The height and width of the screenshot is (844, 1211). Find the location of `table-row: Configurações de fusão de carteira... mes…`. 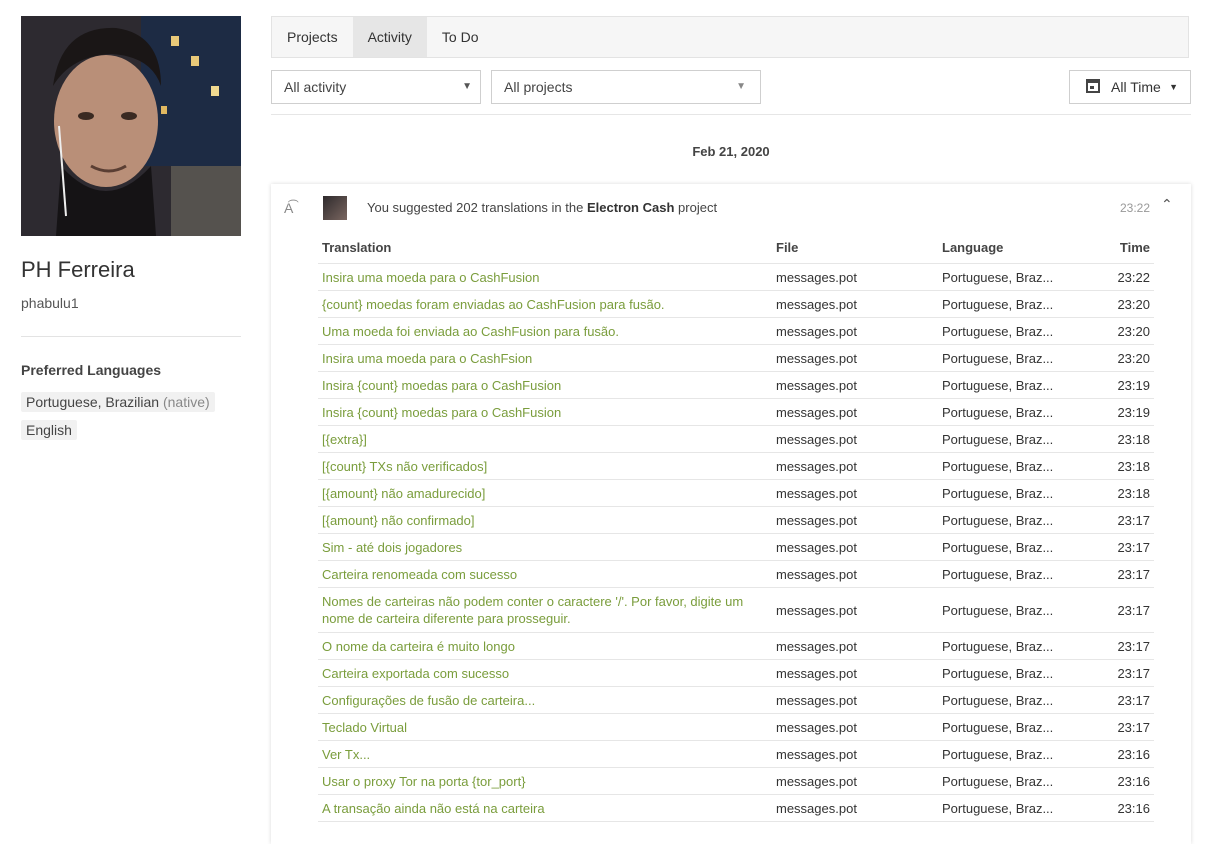

table-row: Configurações de fusão de carteira... mes… is located at coordinates (736, 700).